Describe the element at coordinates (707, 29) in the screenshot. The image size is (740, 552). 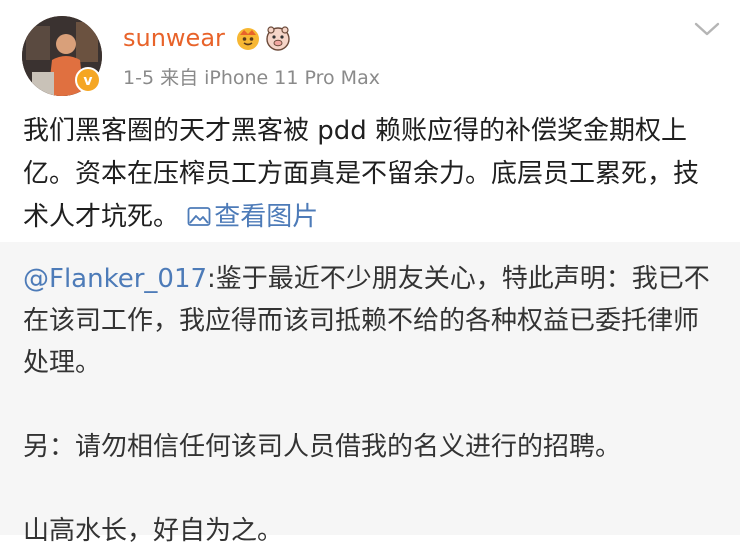
I see `chevron-down-icon` at that location.